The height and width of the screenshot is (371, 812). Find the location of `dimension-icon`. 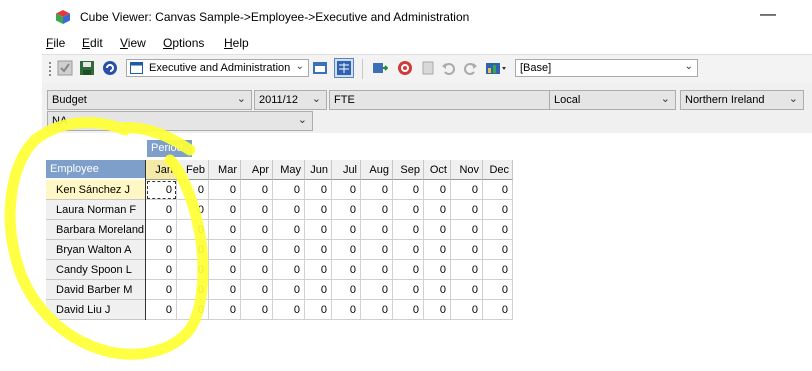

dimension-icon is located at coordinates (320, 68).